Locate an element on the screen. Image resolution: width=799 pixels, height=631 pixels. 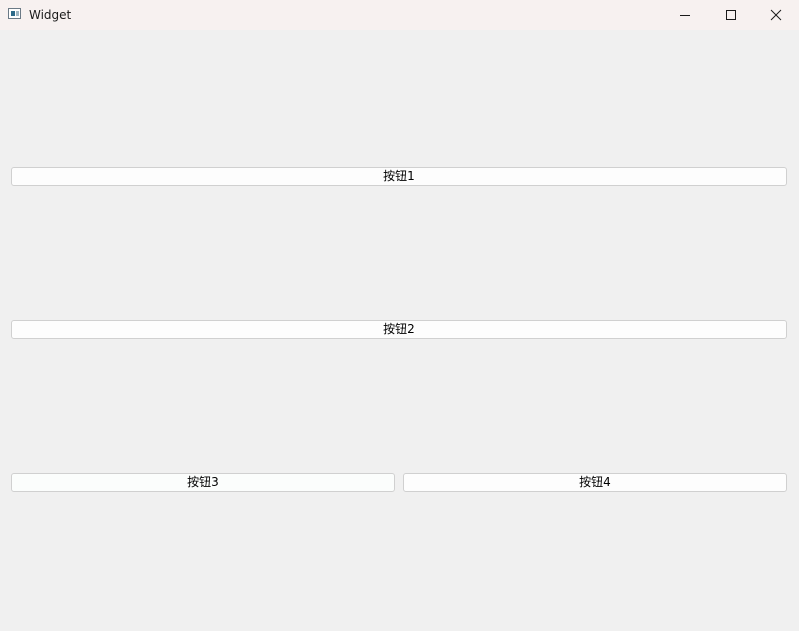
maximize-button is located at coordinates (731, 15).